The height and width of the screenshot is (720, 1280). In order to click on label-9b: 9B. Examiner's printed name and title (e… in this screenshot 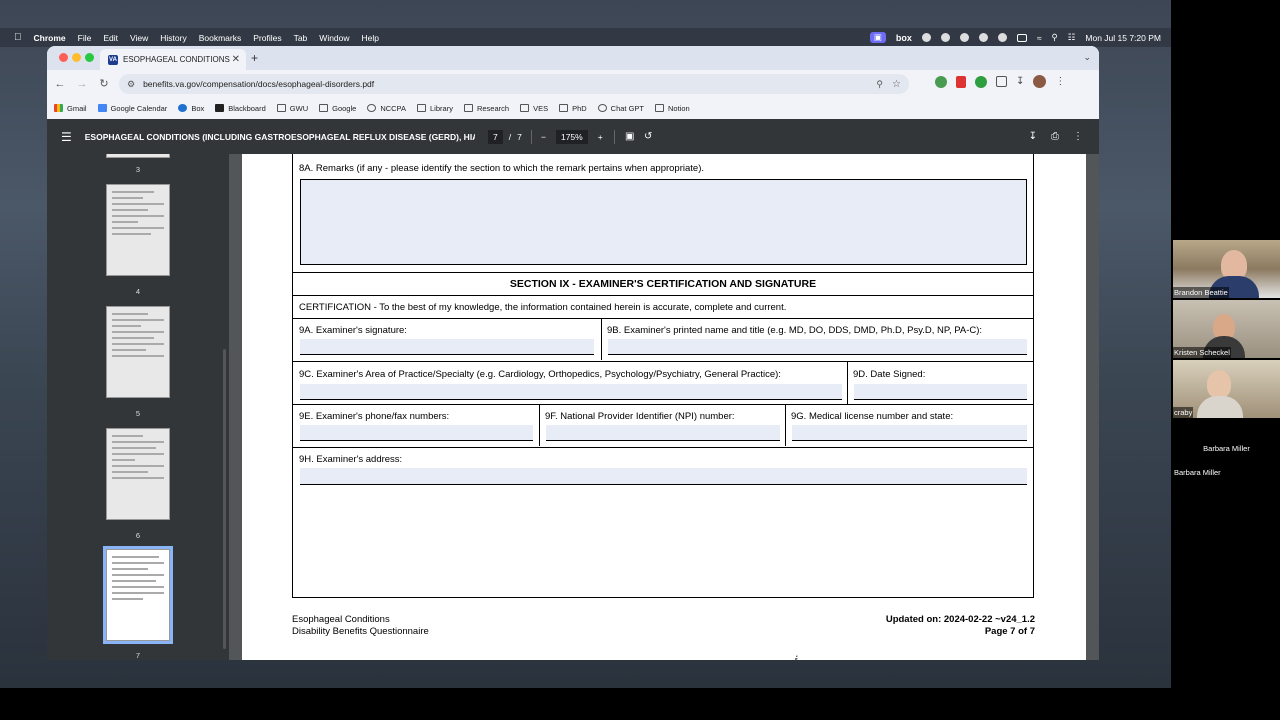, I will do `click(795, 330)`.